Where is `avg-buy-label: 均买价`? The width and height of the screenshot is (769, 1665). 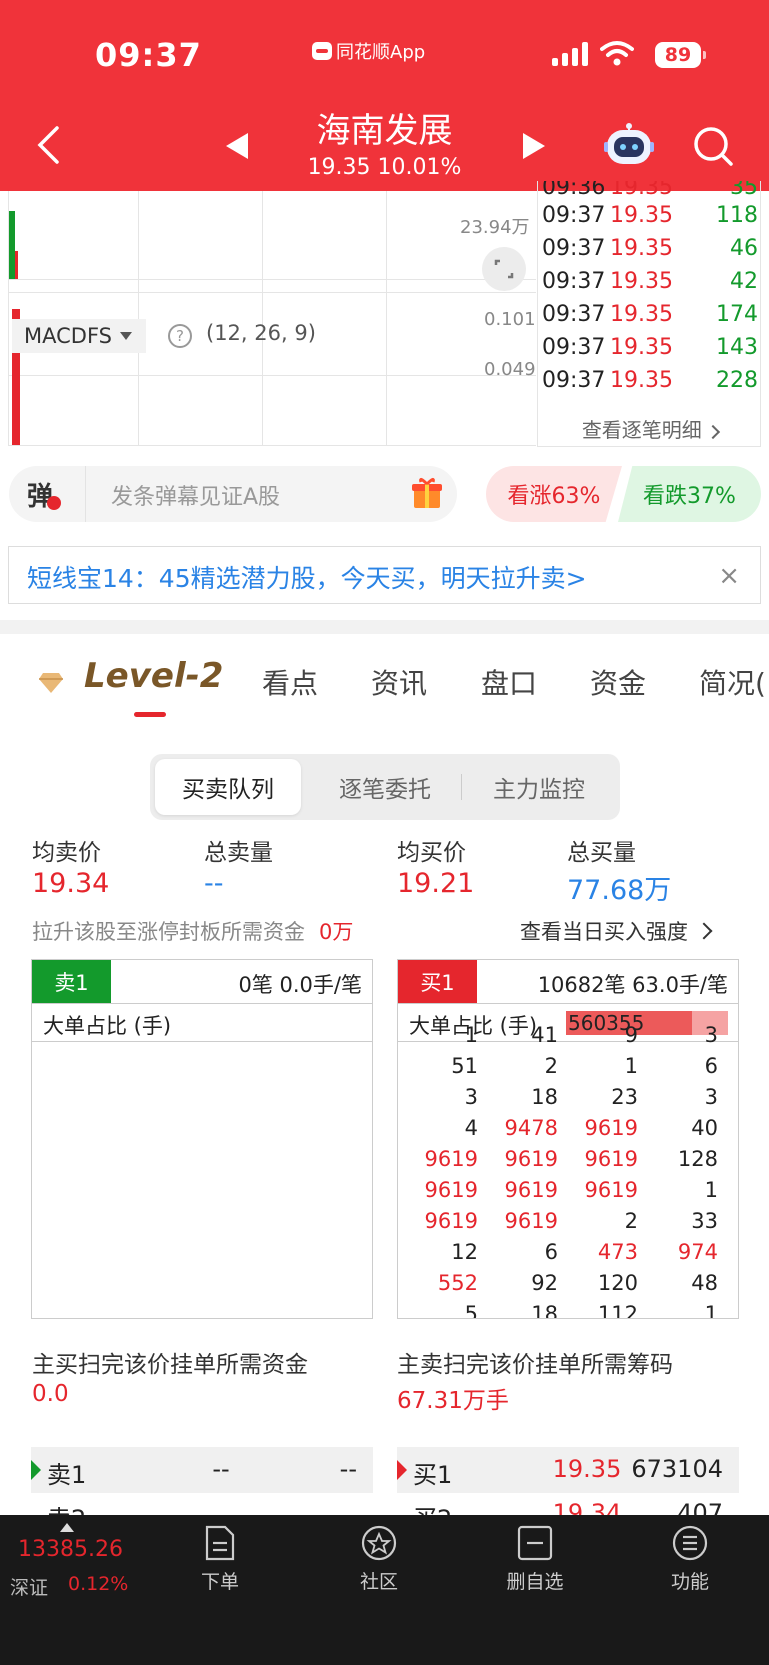
avg-buy-label: 均买价 is located at coordinates (431, 853).